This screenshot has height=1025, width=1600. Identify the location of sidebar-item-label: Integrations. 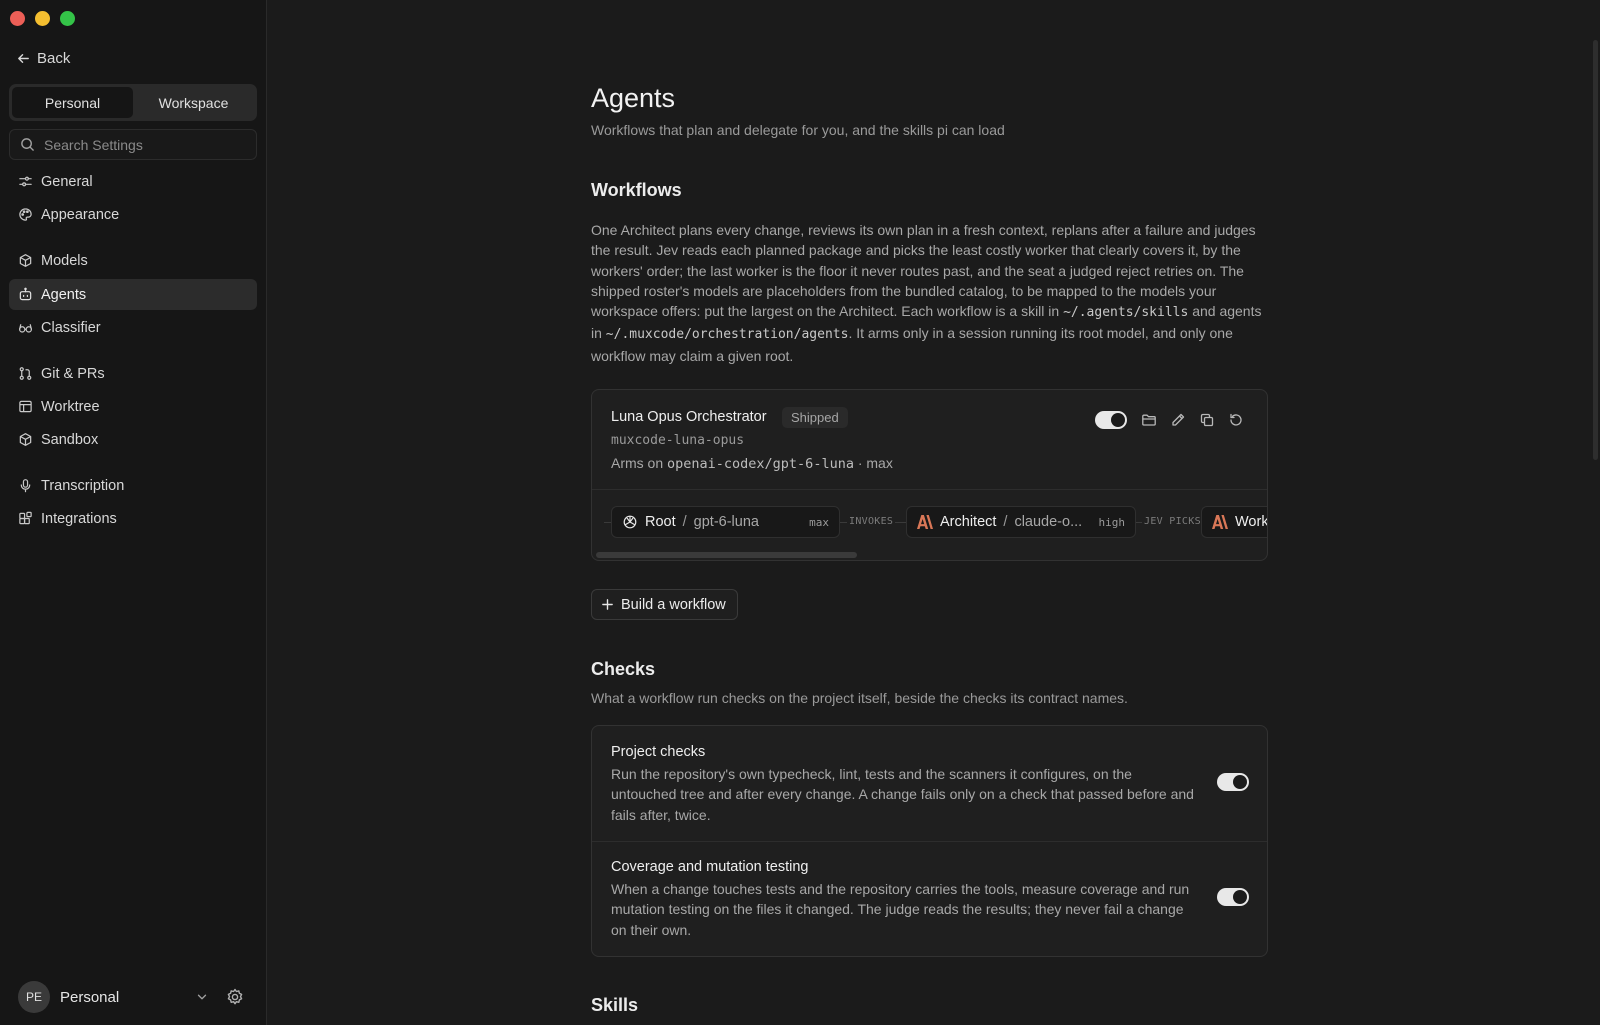
(79, 518).